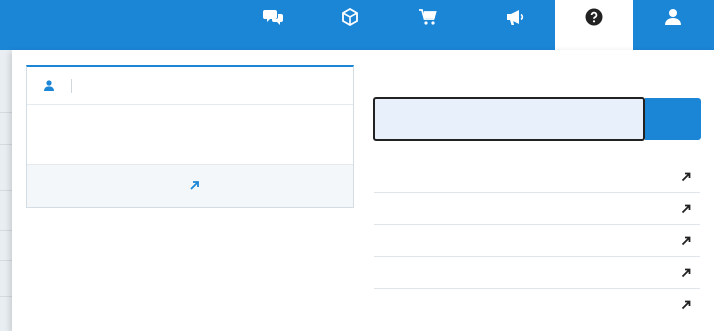 The height and width of the screenshot is (331, 714). I want to click on background-page-edge, so click(6, 190).